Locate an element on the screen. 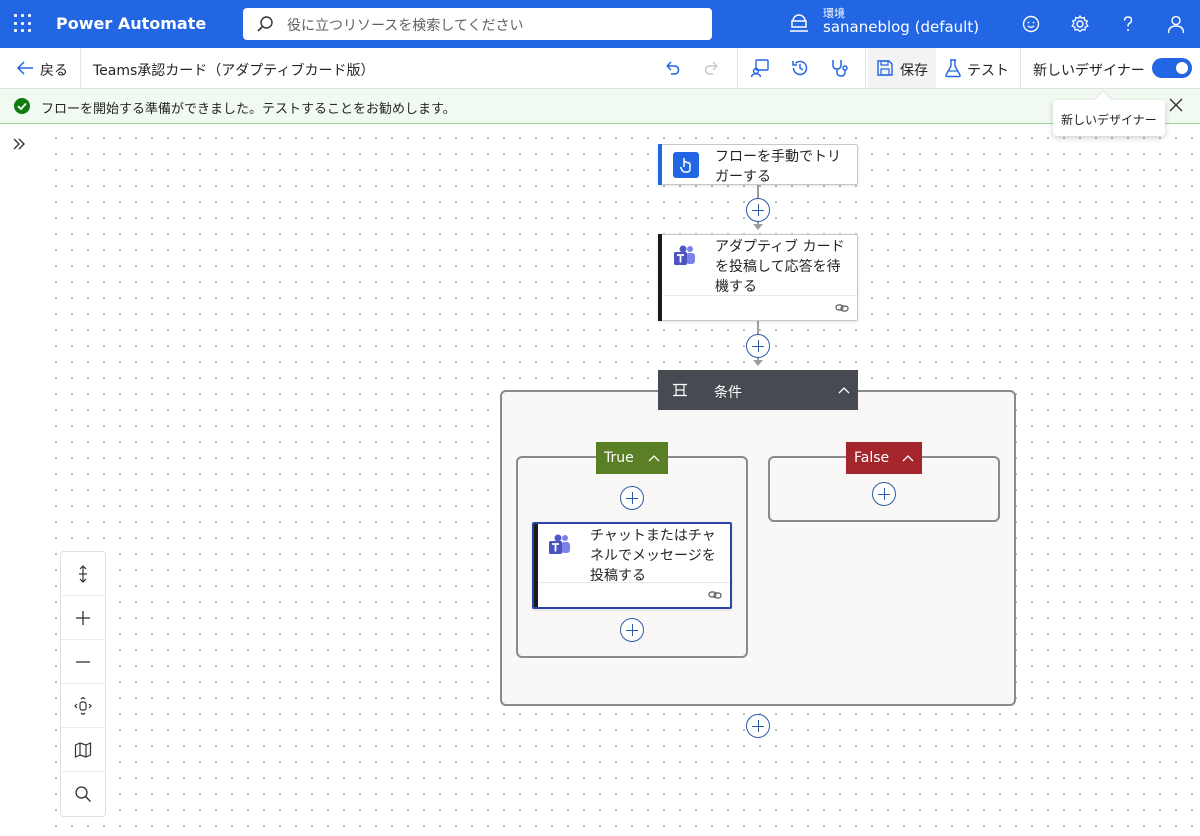 Image resolution: width=1200 pixels, height=836 pixels. settings-gear-icon is located at coordinates (1080, 24).